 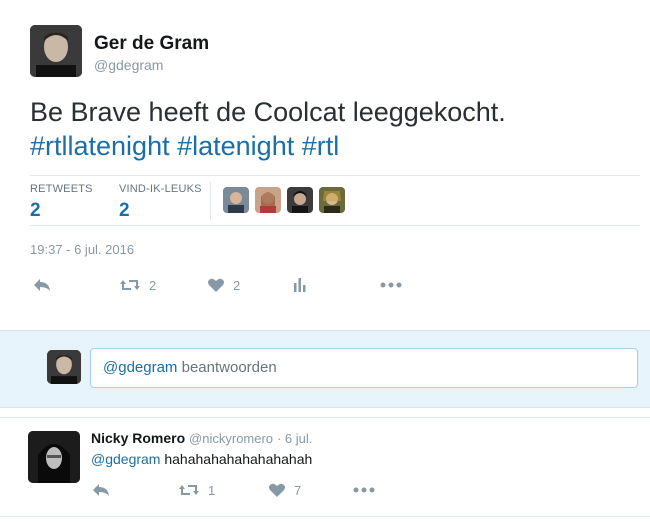 I want to click on reply-retweet-button: 1, so click(x=196, y=490).